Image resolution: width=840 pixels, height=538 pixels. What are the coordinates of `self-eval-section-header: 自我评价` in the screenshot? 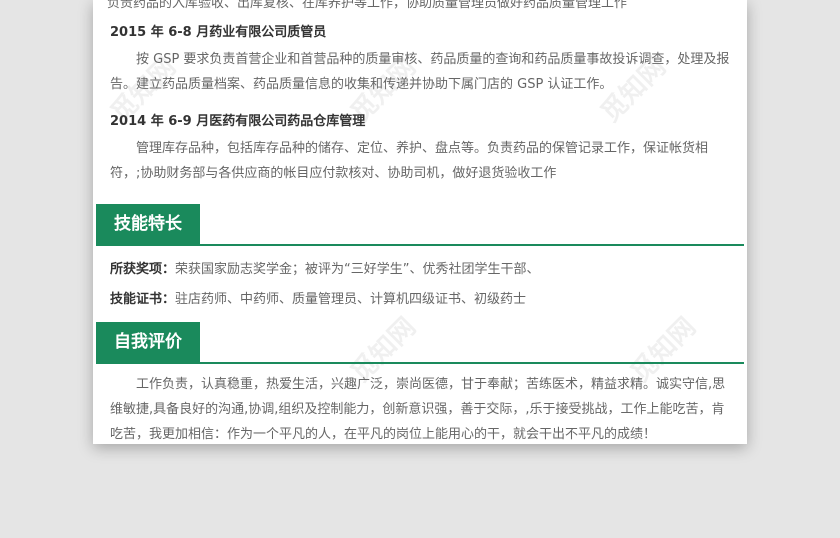 It's located at (420, 343).